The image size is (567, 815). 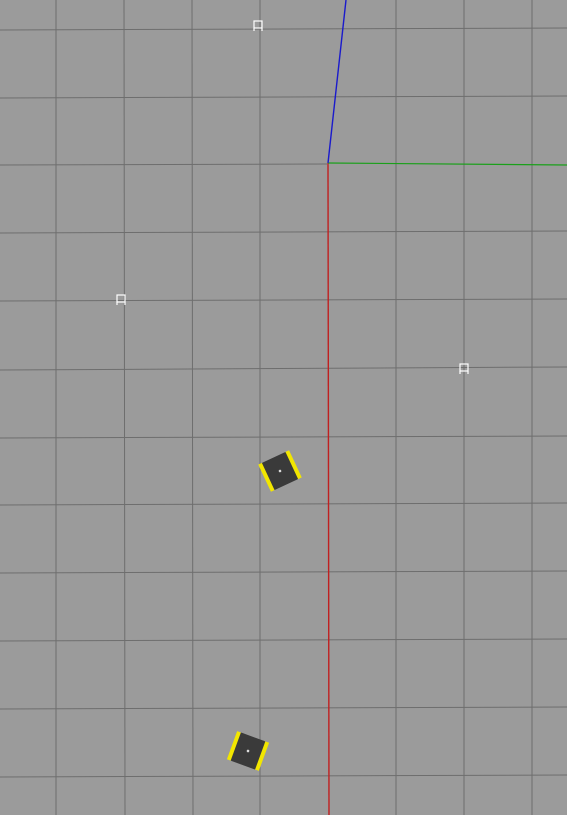 I want to click on x-axis-line, so click(x=328, y=488).